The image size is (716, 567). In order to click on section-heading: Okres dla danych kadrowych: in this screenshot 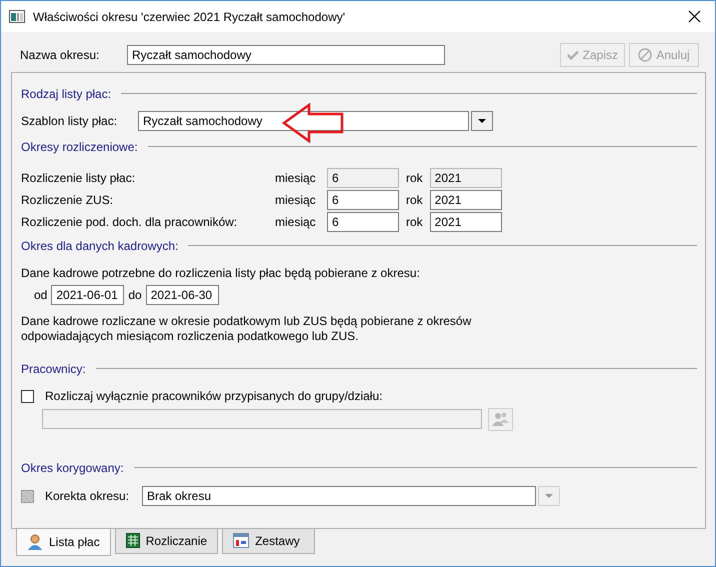, I will do `click(99, 246)`.